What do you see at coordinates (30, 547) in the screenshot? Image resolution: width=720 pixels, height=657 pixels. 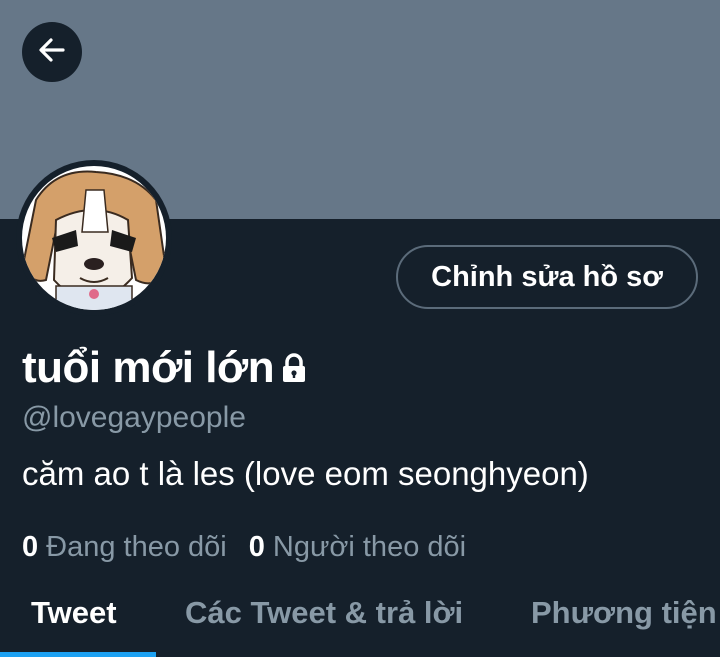 I see `following-count: 0` at bounding box center [30, 547].